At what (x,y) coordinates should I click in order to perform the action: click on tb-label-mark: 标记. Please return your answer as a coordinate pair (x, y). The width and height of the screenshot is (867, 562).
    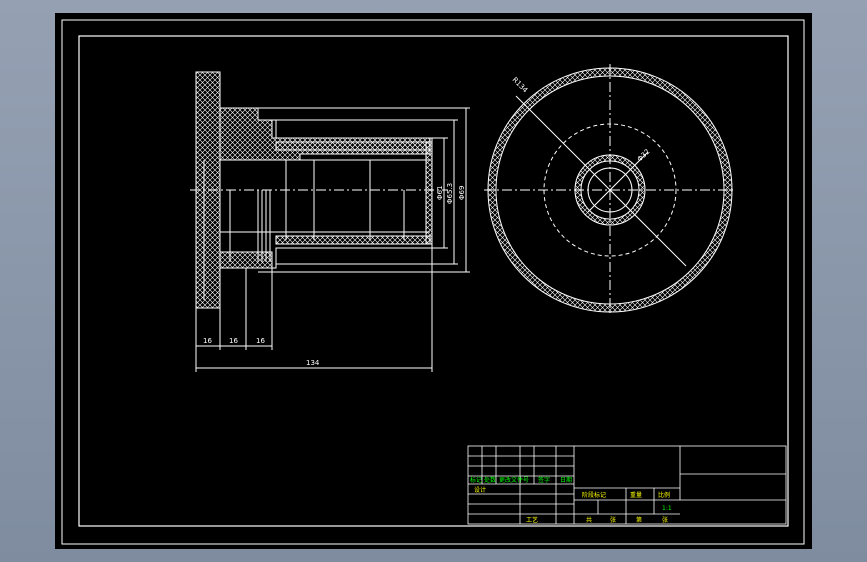
    Looking at the image, I should click on (476, 480).